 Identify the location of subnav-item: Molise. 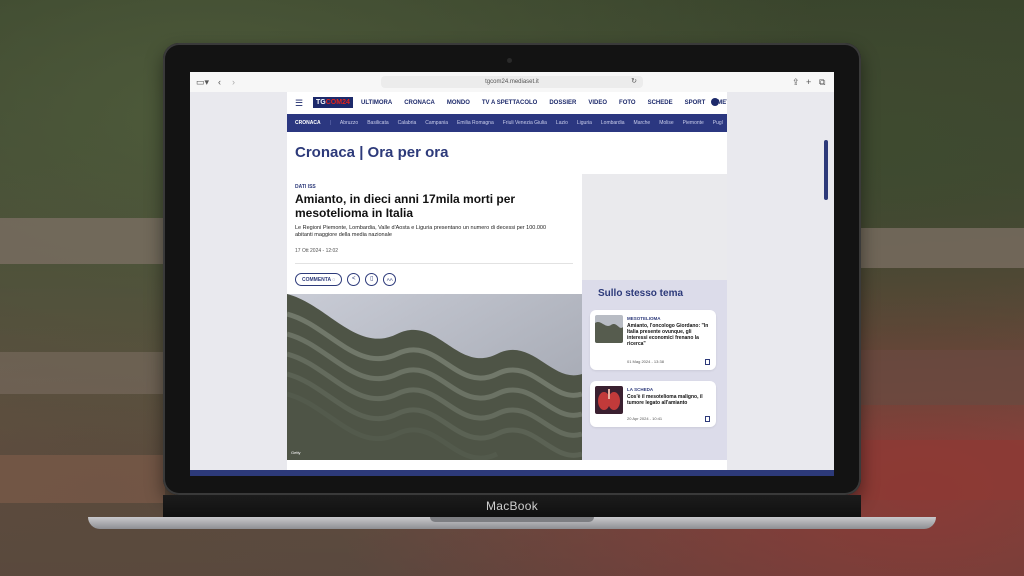
(666, 123).